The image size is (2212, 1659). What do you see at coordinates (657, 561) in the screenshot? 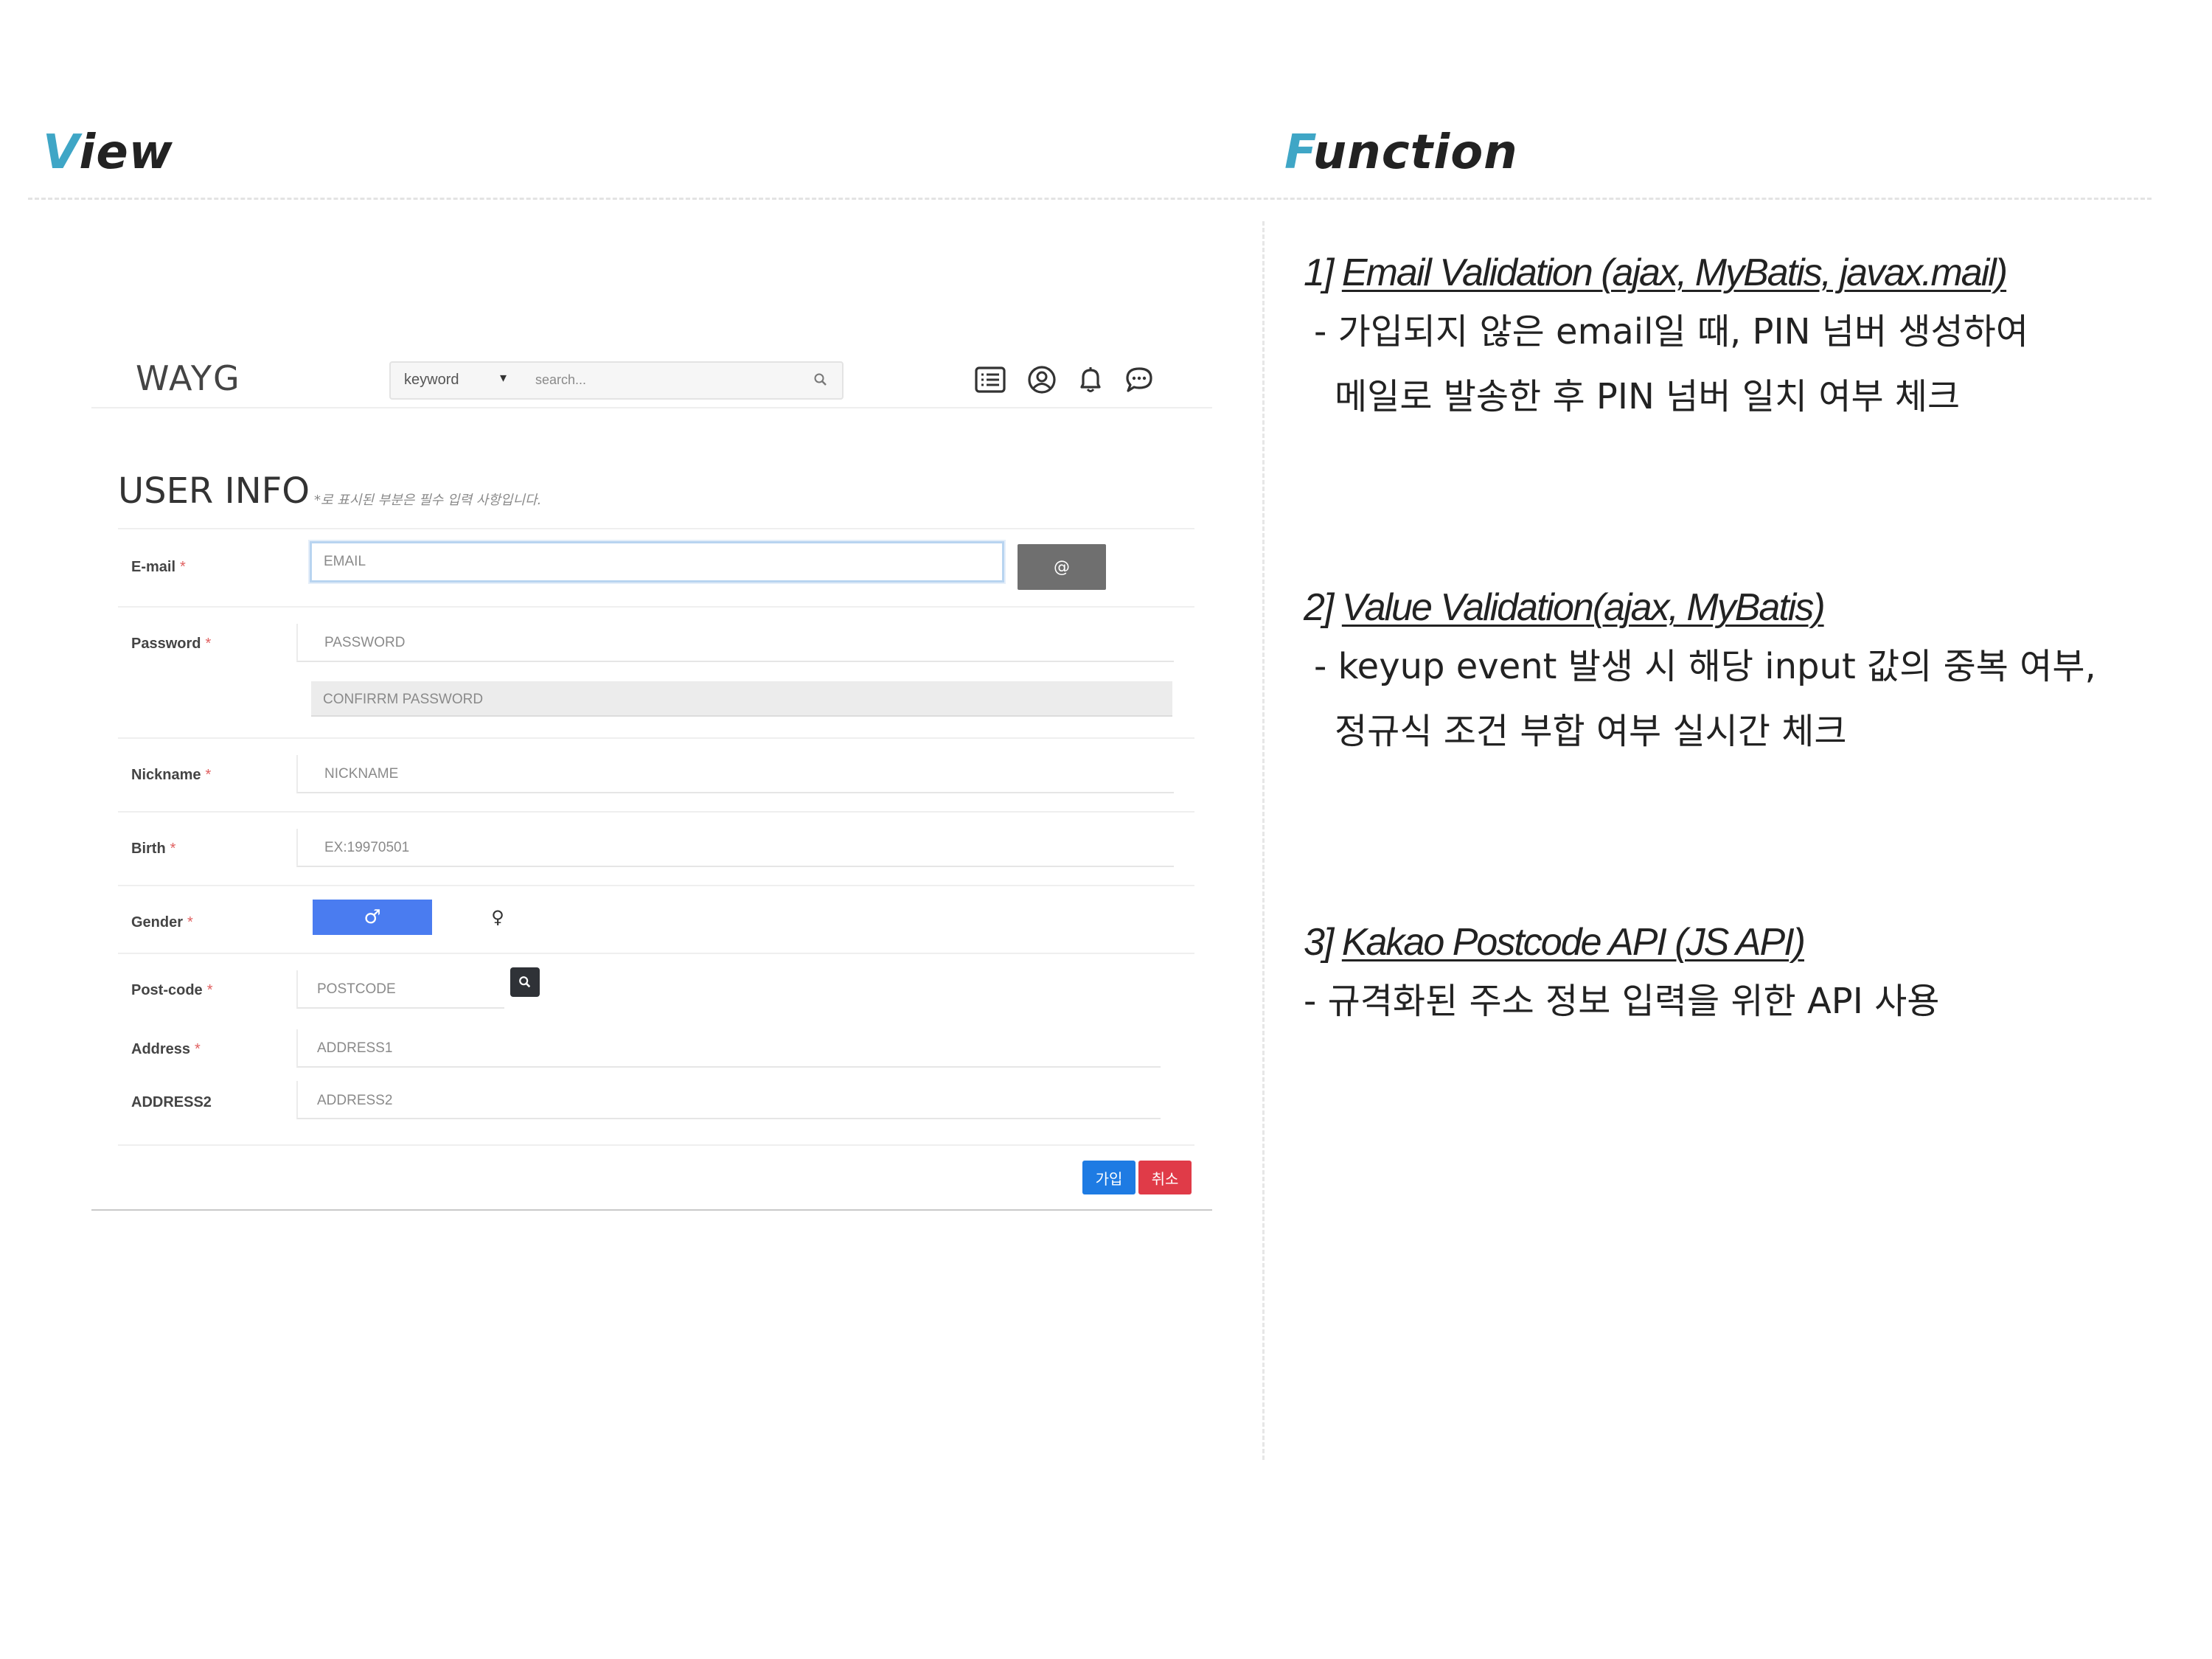
I see `email-input: EMAIL` at bounding box center [657, 561].